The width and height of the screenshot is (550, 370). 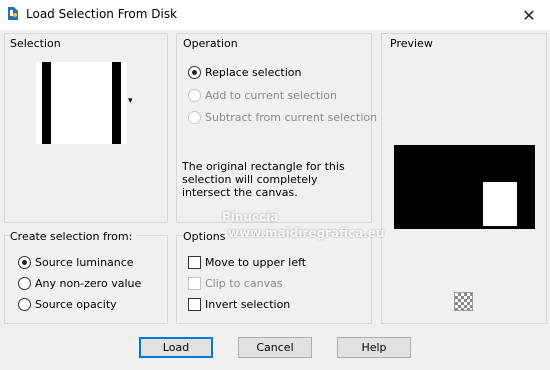 I want to click on radio-subtract-from-selection: Subtract from current selection, so click(x=282, y=117).